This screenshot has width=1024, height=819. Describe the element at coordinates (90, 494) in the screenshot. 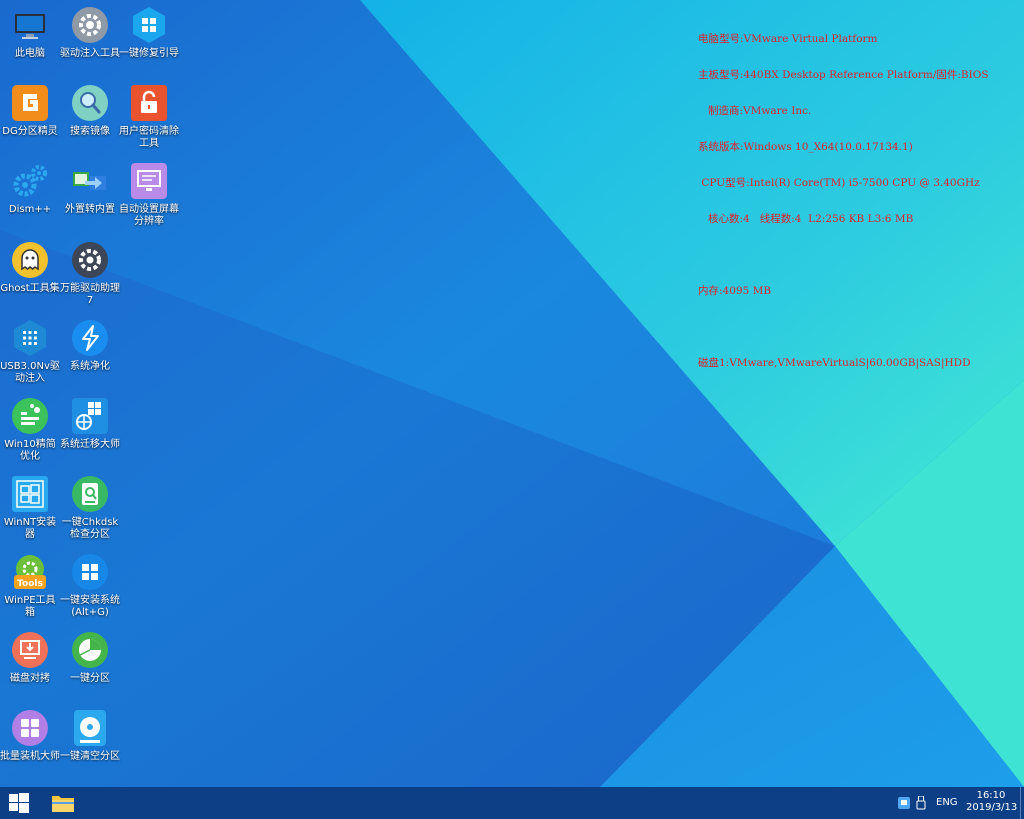

I see `disk-check-icon` at that location.